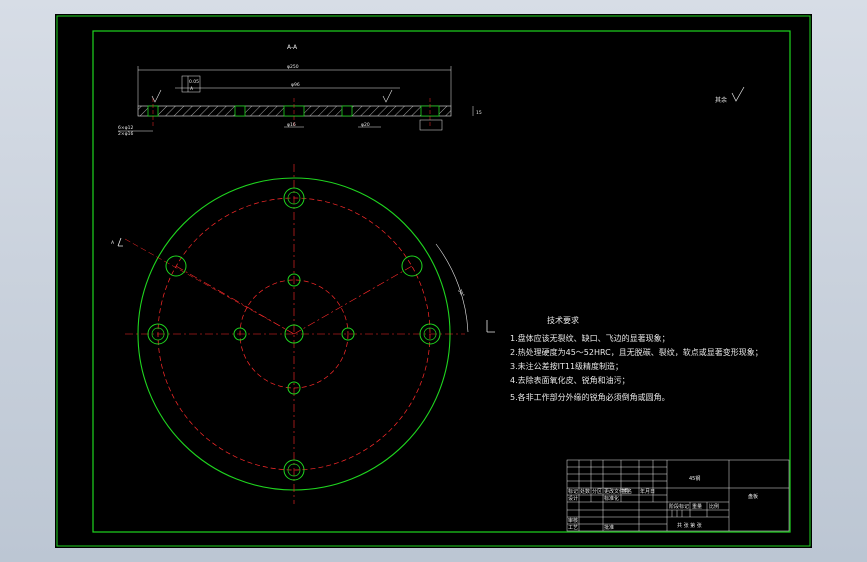 This screenshot has height=562, width=867. What do you see at coordinates (295, 85) in the screenshot?
I see `bolt-dim-text: φ96` at bounding box center [295, 85].